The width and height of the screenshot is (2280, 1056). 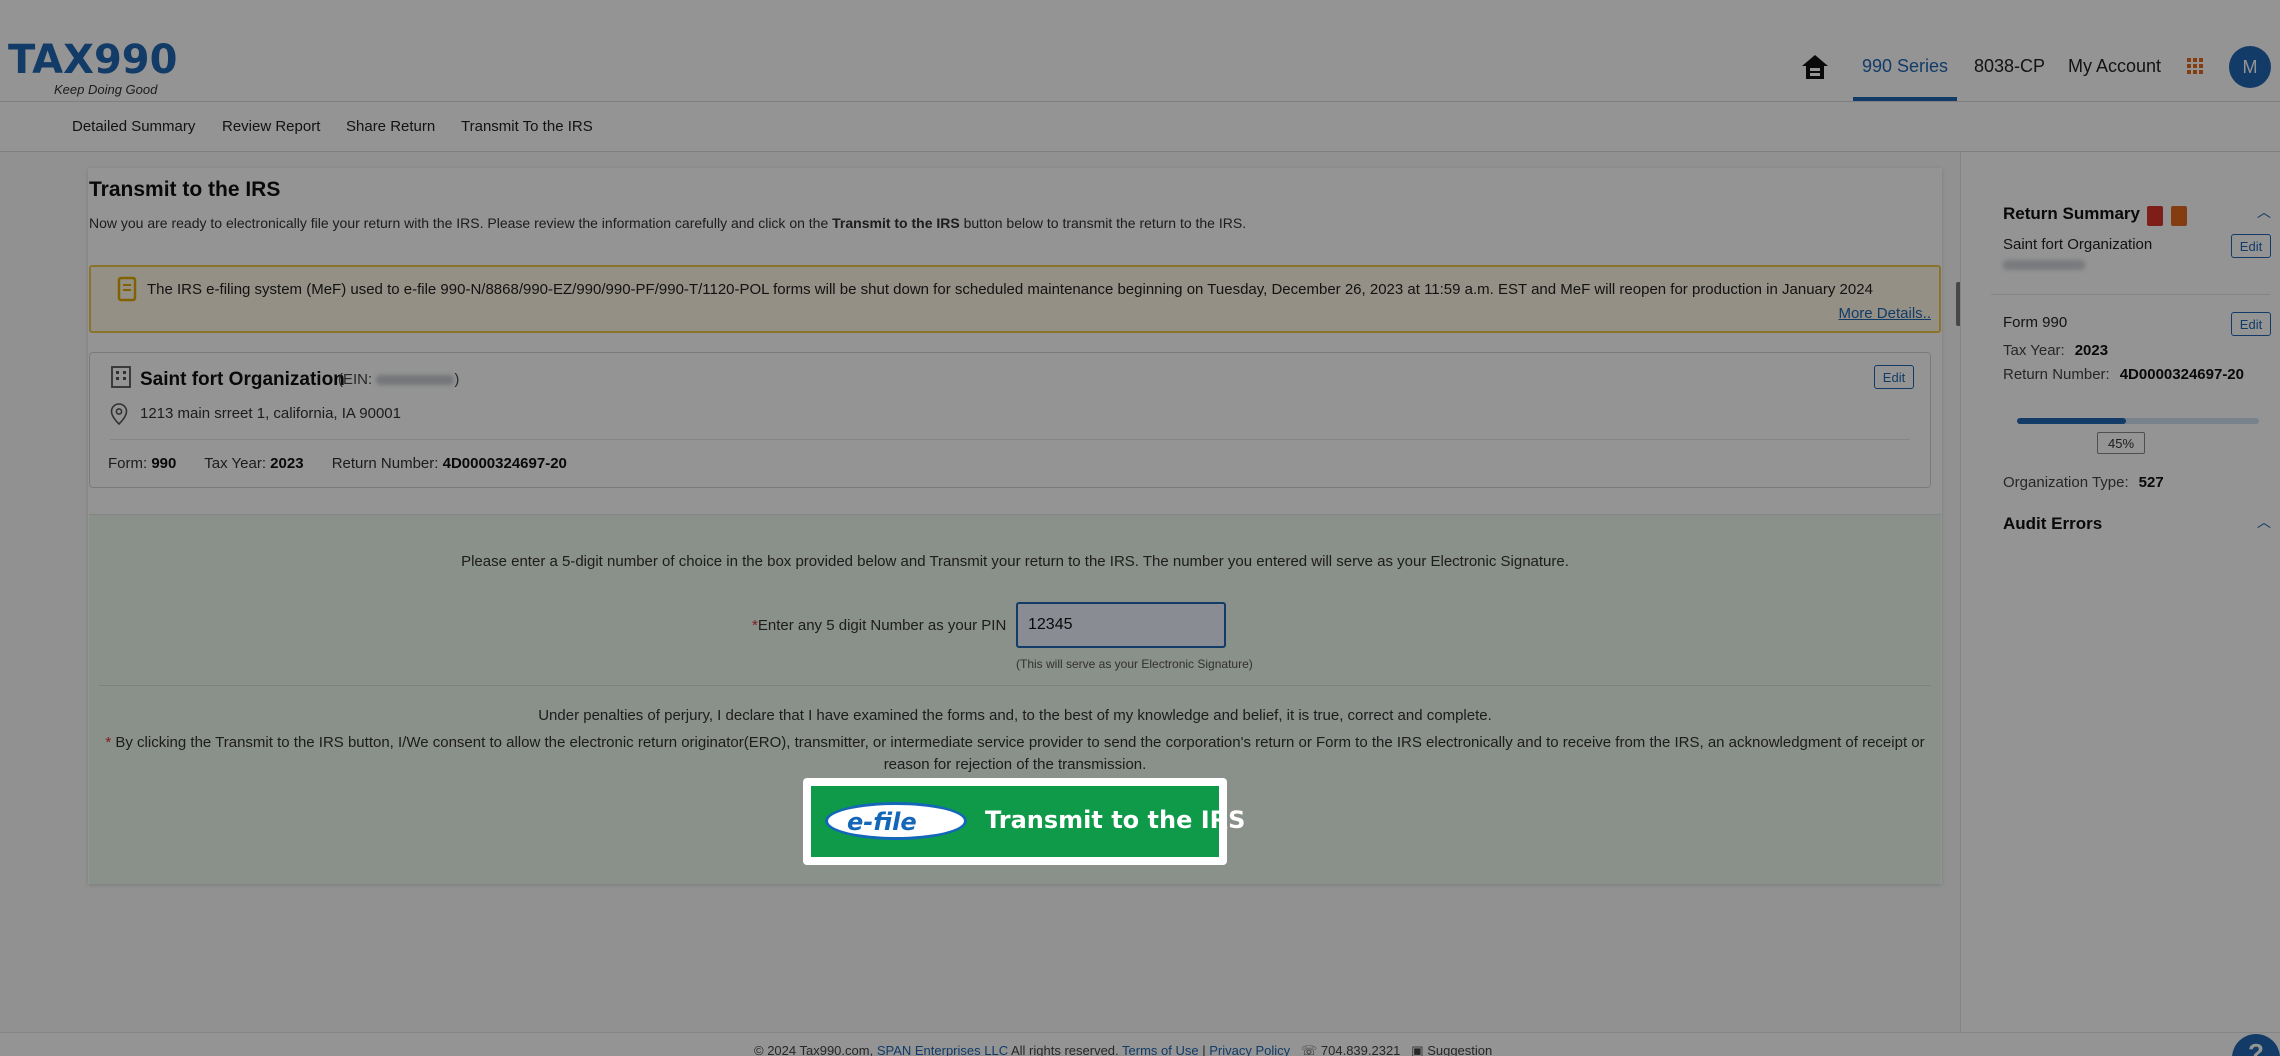 What do you see at coordinates (128, 463) in the screenshot?
I see `form-label: Form:` at bounding box center [128, 463].